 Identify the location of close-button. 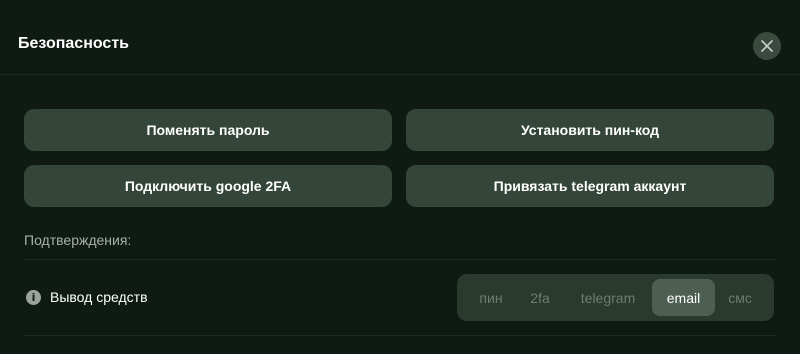
(767, 46).